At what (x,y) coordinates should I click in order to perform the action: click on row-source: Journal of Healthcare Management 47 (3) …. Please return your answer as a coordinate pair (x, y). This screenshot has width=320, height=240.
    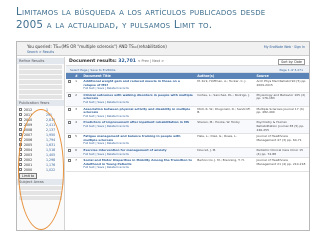
    Looking at the image, I should click on (281, 140).